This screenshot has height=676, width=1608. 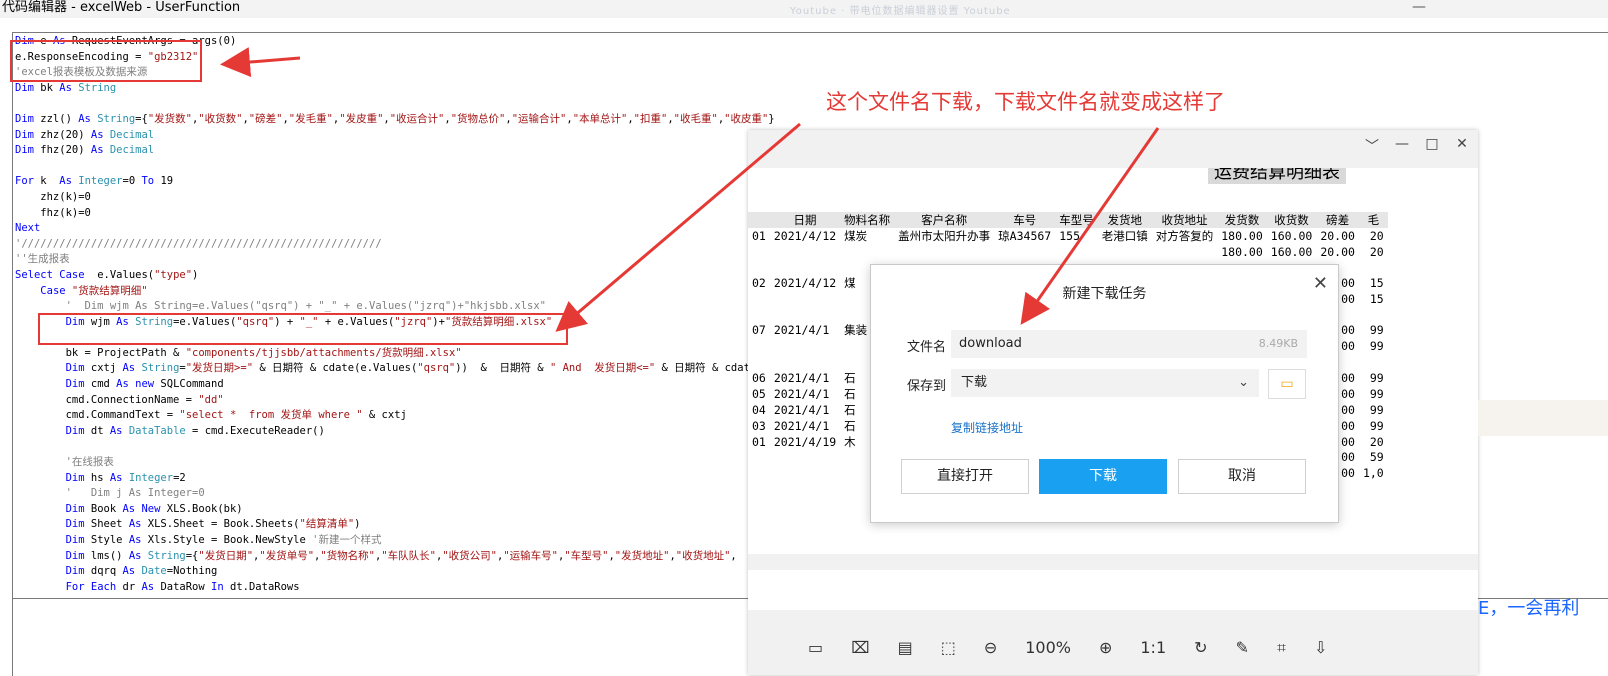 What do you see at coordinates (260, 62) in the screenshot?
I see `arrow-to-encoding` at bounding box center [260, 62].